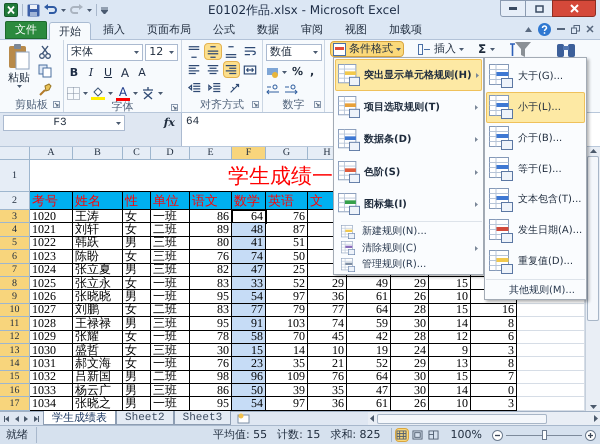 This screenshot has height=444, width=600. What do you see at coordinates (405, 30) in the screenshot?
I see `ribbon-tab: 加载项` at bounding box center [405, 30].